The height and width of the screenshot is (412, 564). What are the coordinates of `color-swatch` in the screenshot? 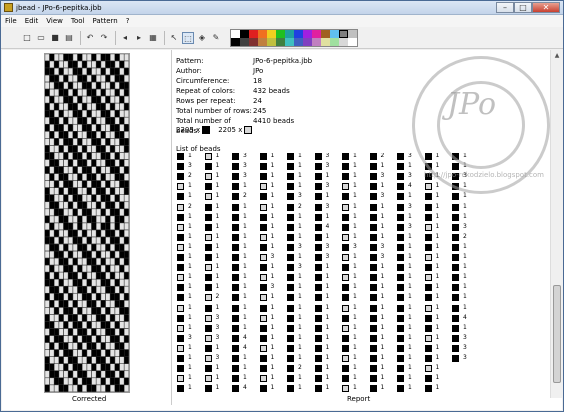 It's located at (280, 41).